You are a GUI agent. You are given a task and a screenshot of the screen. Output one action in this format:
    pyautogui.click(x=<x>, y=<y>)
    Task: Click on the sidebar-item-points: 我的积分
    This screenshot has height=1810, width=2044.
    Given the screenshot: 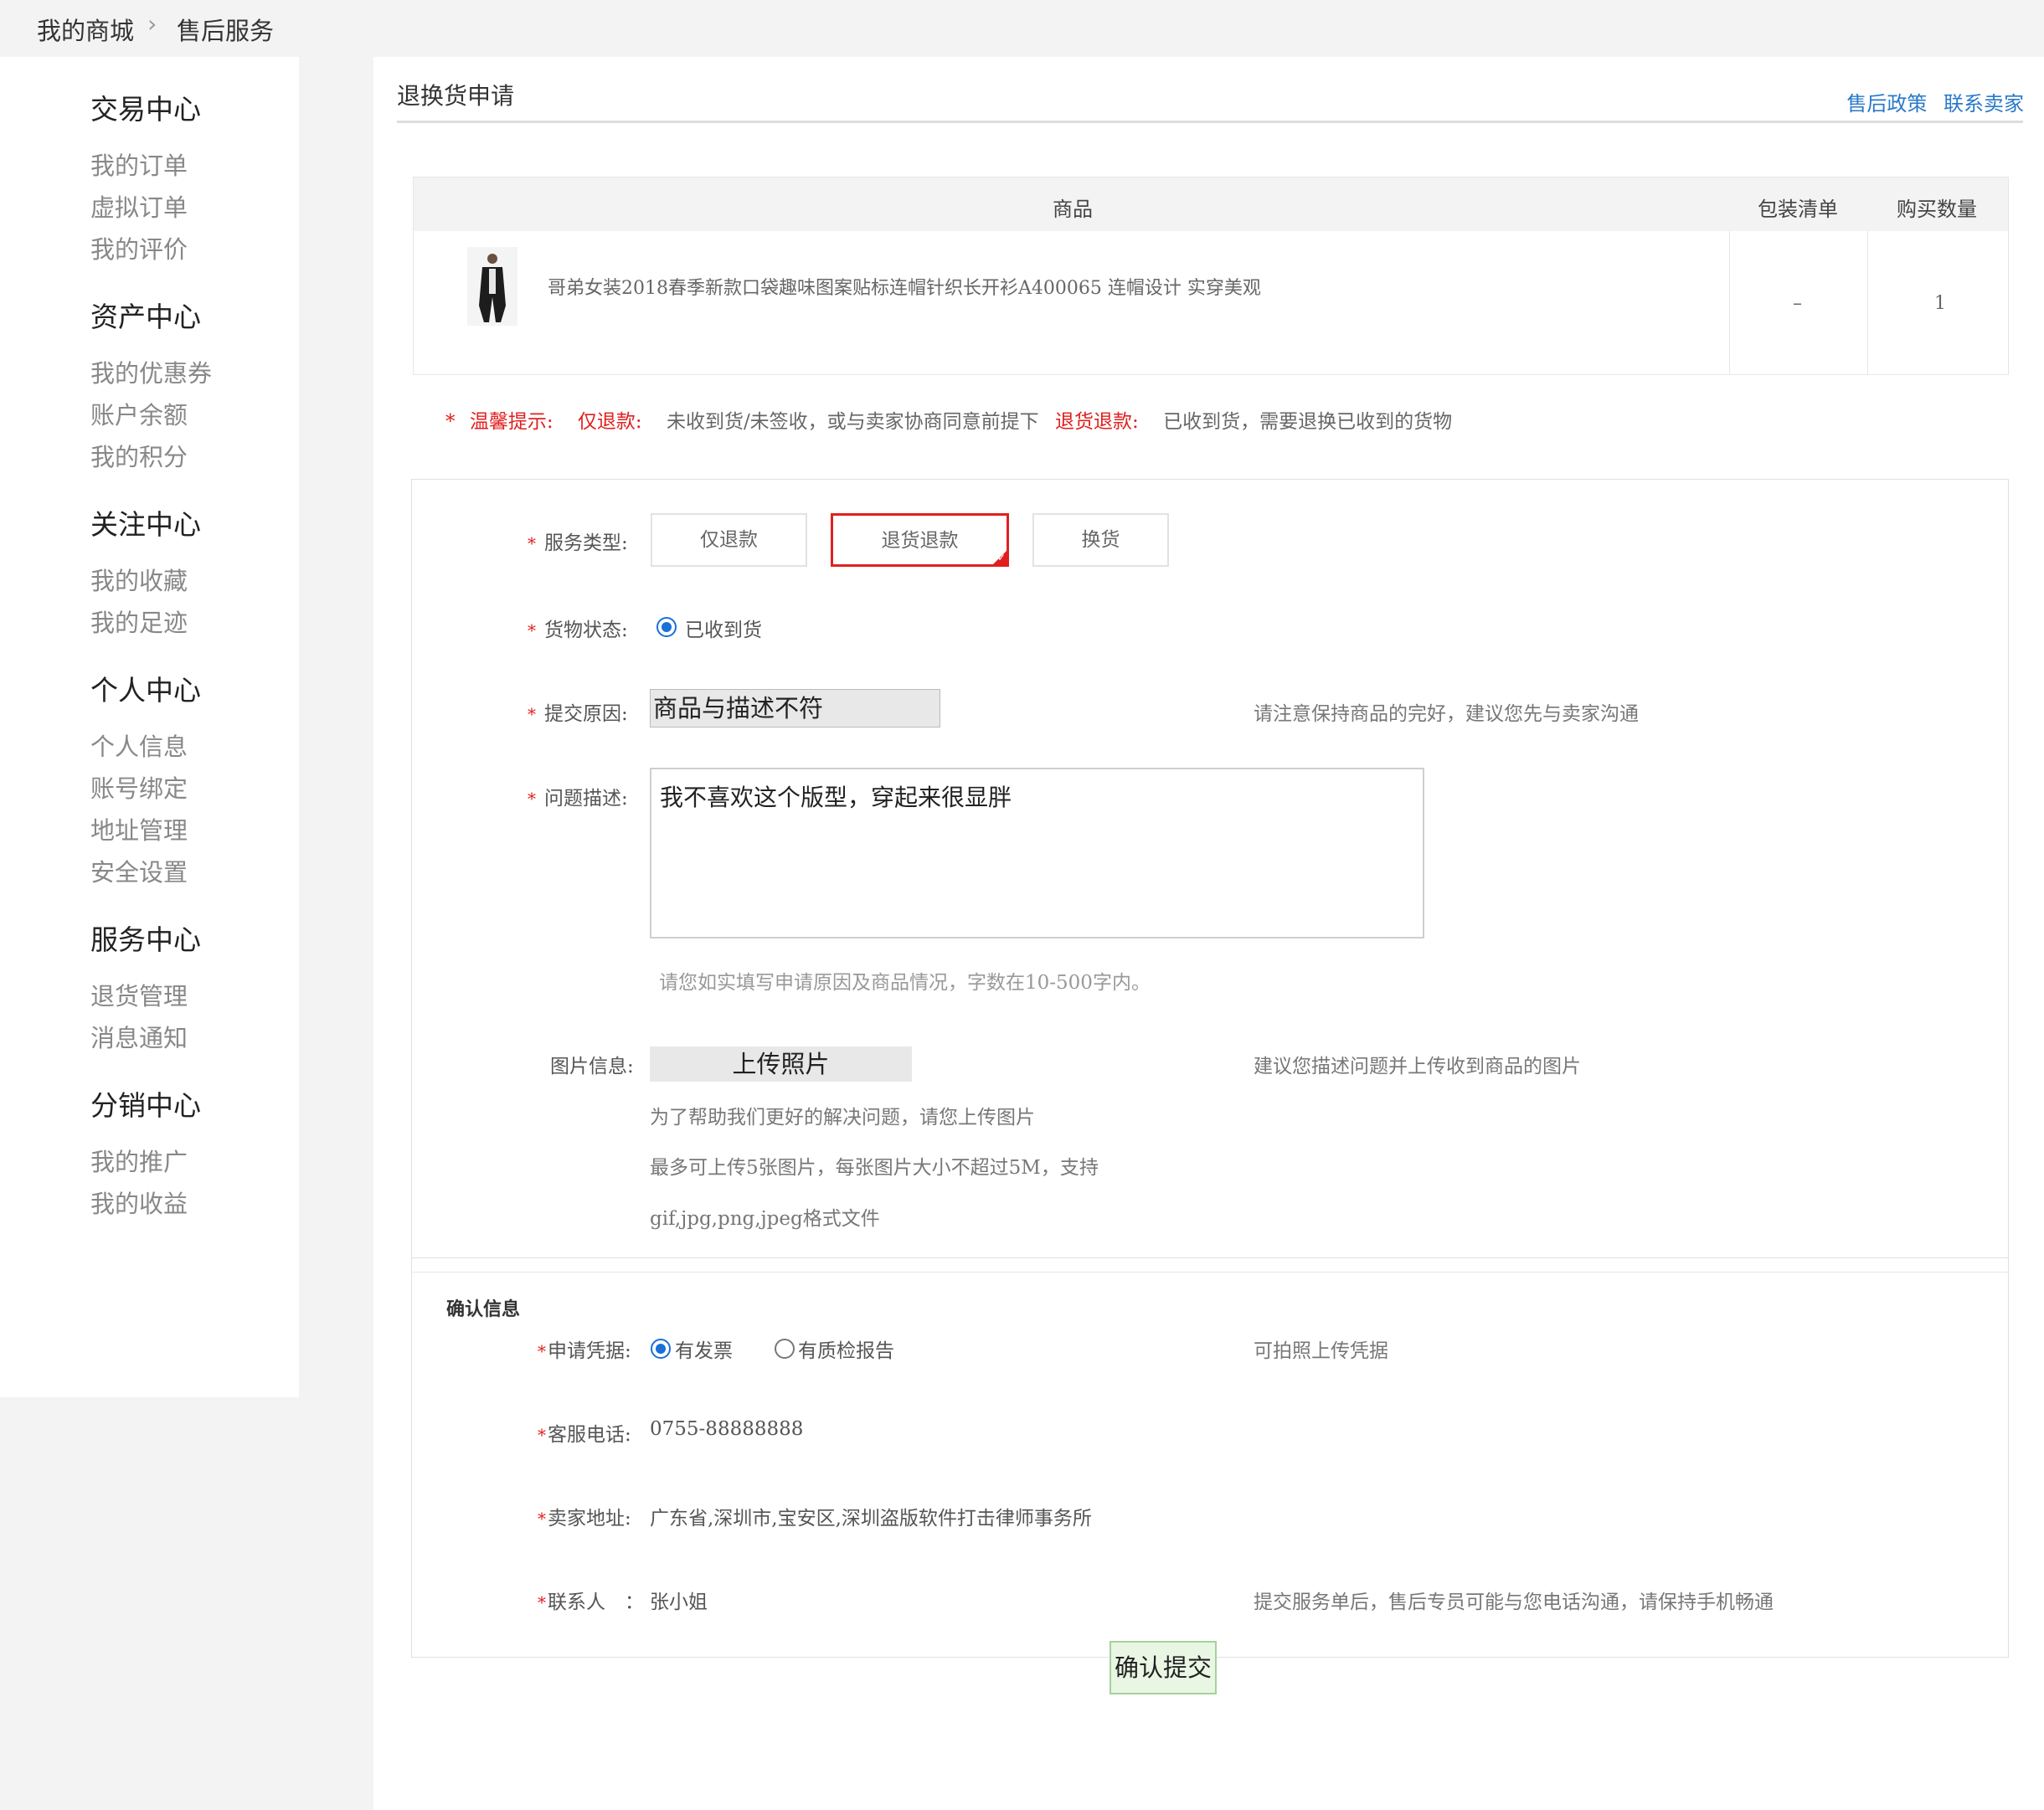 What is the action you would take?
    pyautogui.click(x=139, y=456)
    